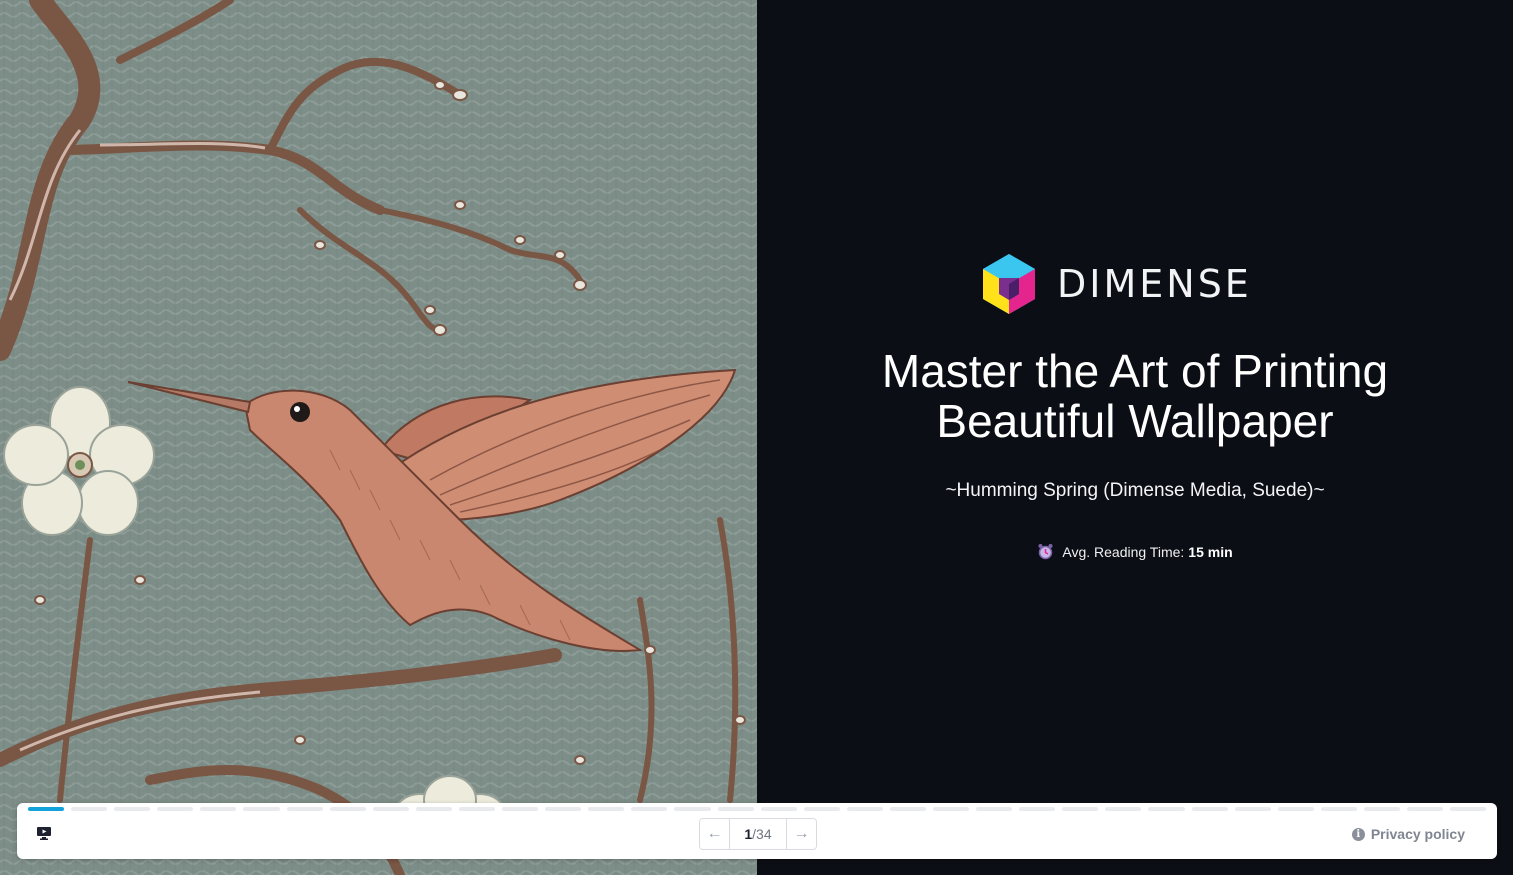  What do you see at coordinates (764, 834) in the screenshot?
I see `total-pages: 34` at bounding box center [764, 834].